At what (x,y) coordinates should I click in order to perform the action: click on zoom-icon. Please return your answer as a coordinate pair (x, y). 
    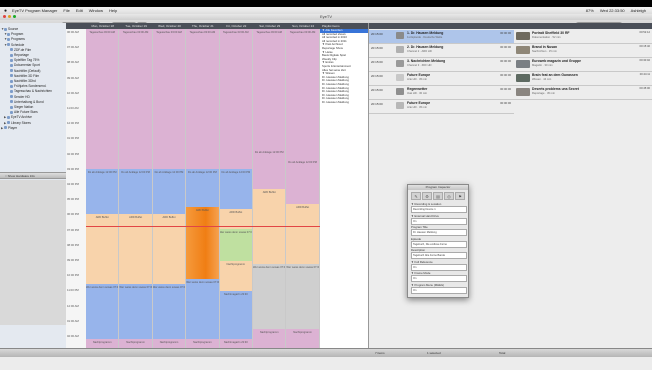
    Looking at the image, I should click on (14, 16).